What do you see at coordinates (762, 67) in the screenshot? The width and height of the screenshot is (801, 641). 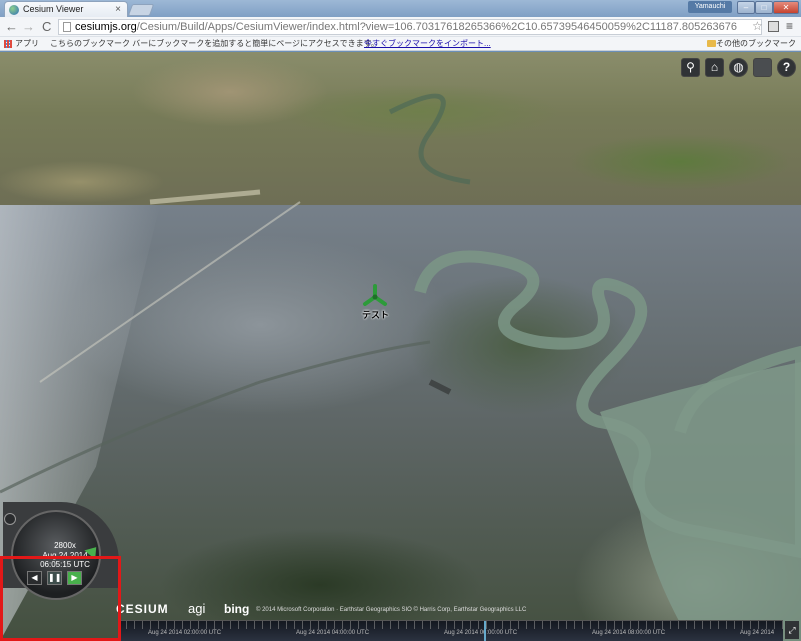 I see `base-layer-picker-button` at bounding box center [762, 67].